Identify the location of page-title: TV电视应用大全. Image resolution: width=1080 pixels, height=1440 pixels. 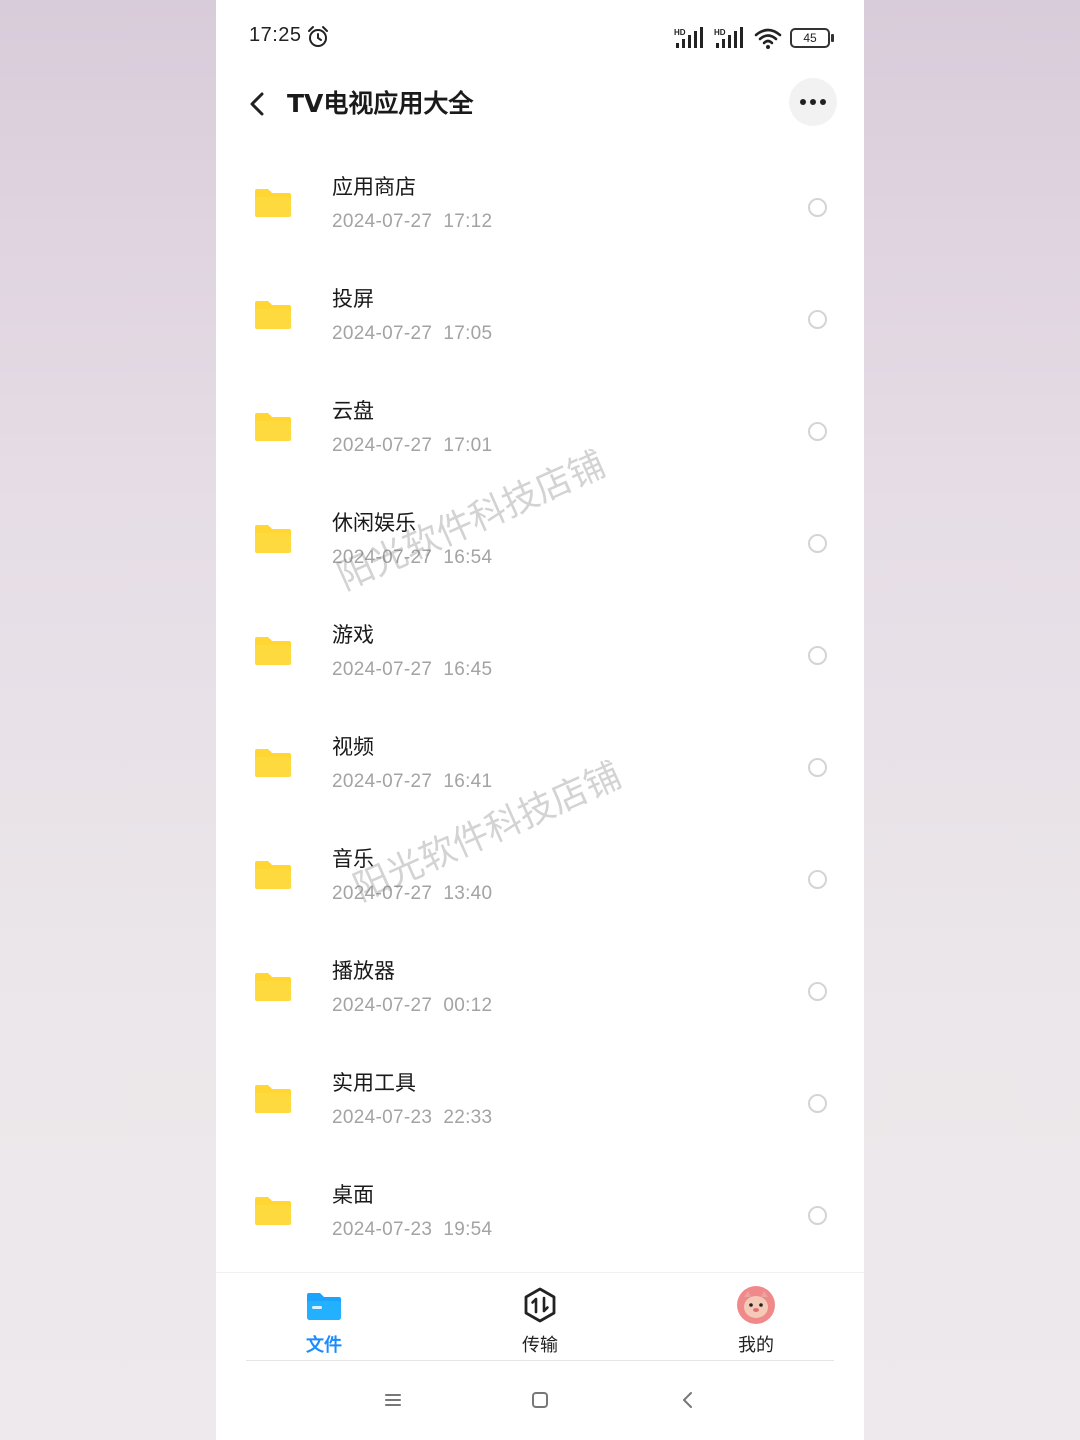
(380, 103).